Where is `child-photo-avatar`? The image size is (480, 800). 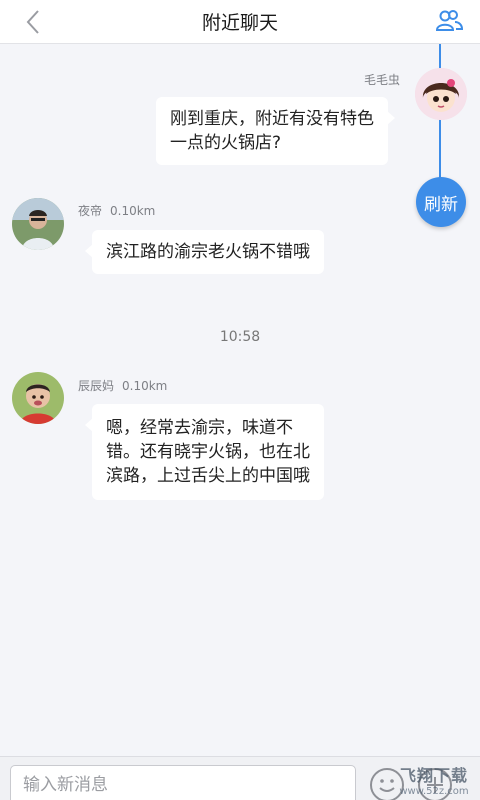 child-photo-avatar is located at coordinates (38, 398).